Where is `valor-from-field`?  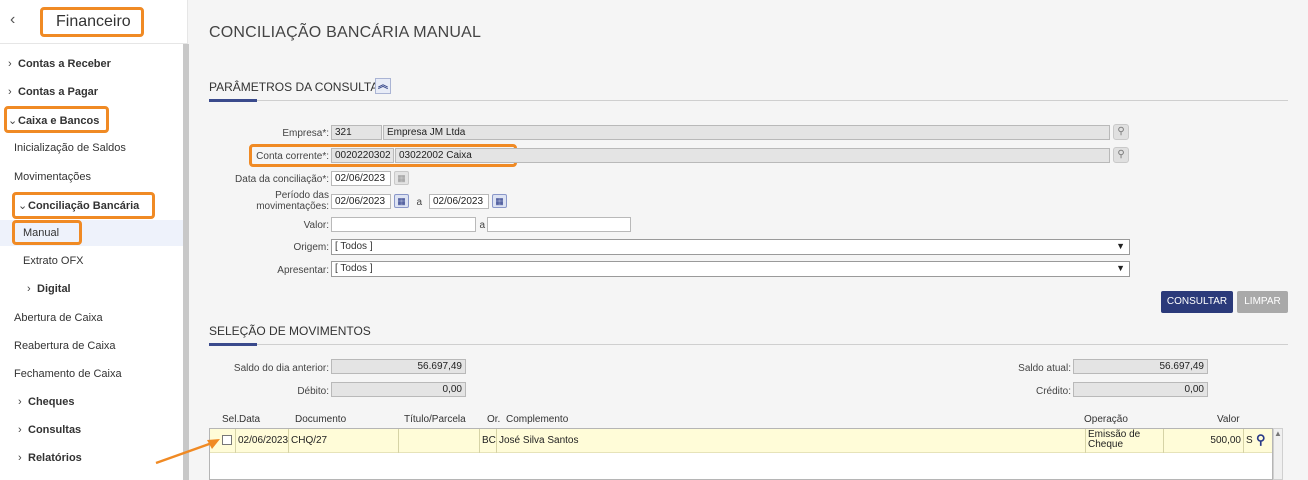 valor-from-field is located at coordinates (403, 224).